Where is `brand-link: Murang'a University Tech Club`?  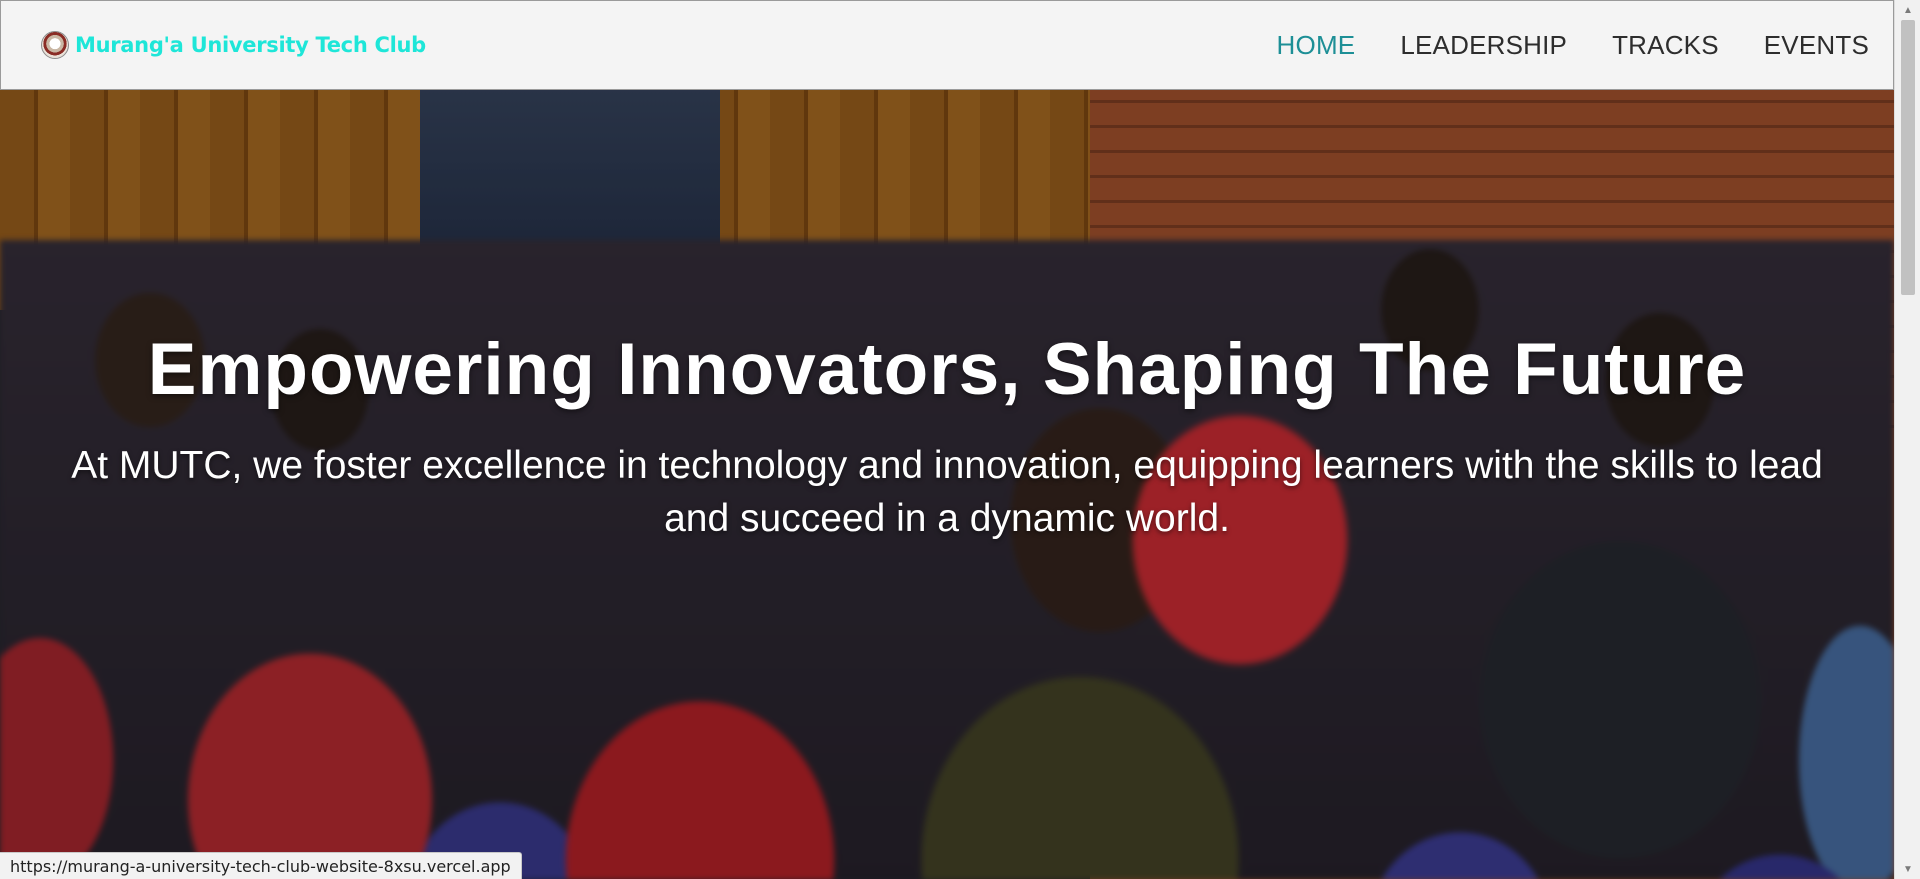 brand-link: Murang'a University Tech Club is located at coordinates (233, 45).